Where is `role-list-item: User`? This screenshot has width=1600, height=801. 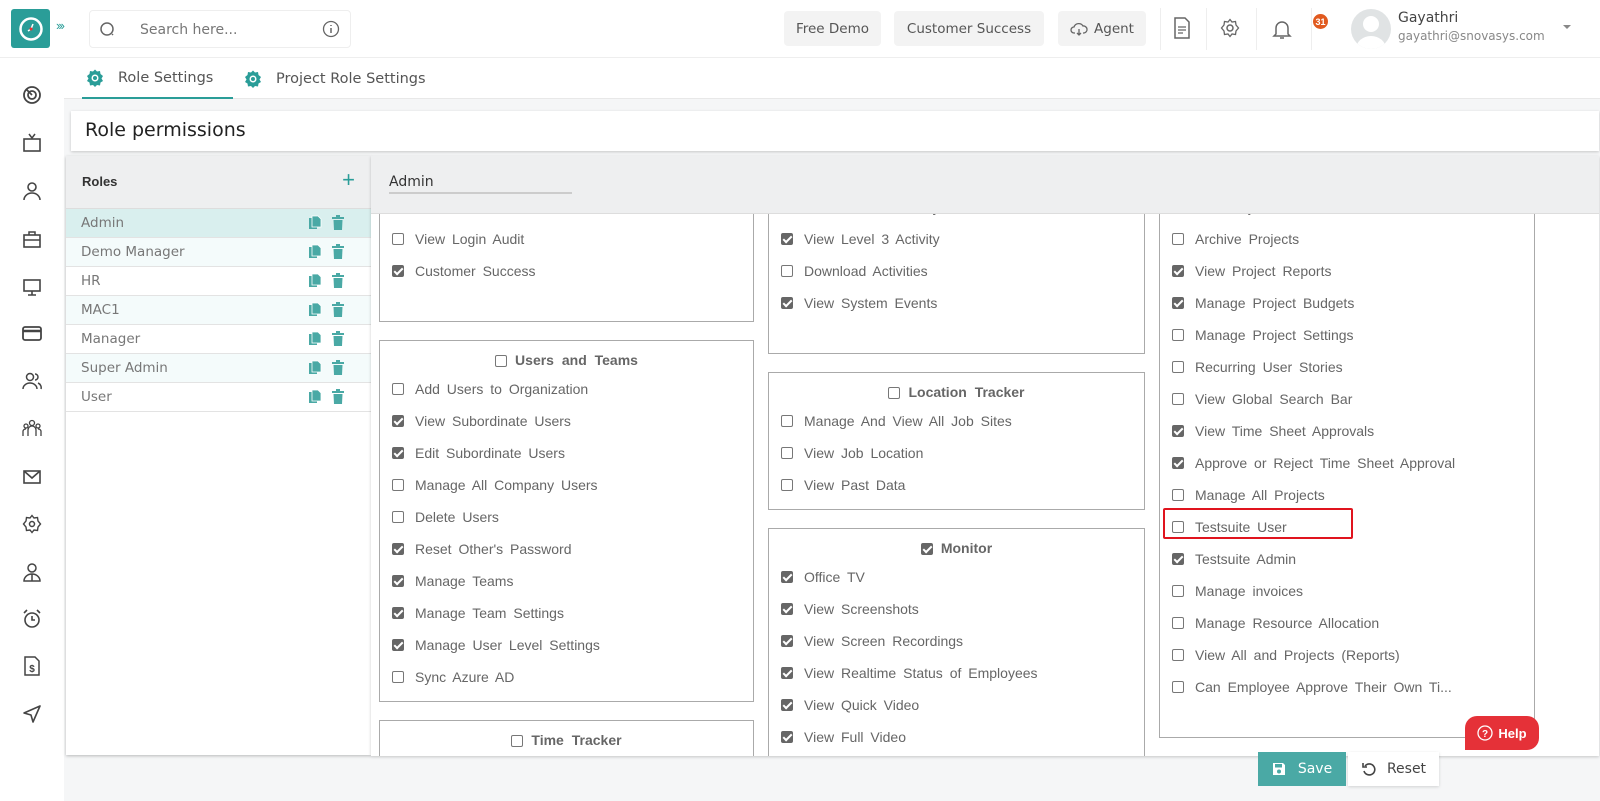
role-list-item: User is located at coordinates (218, 397).